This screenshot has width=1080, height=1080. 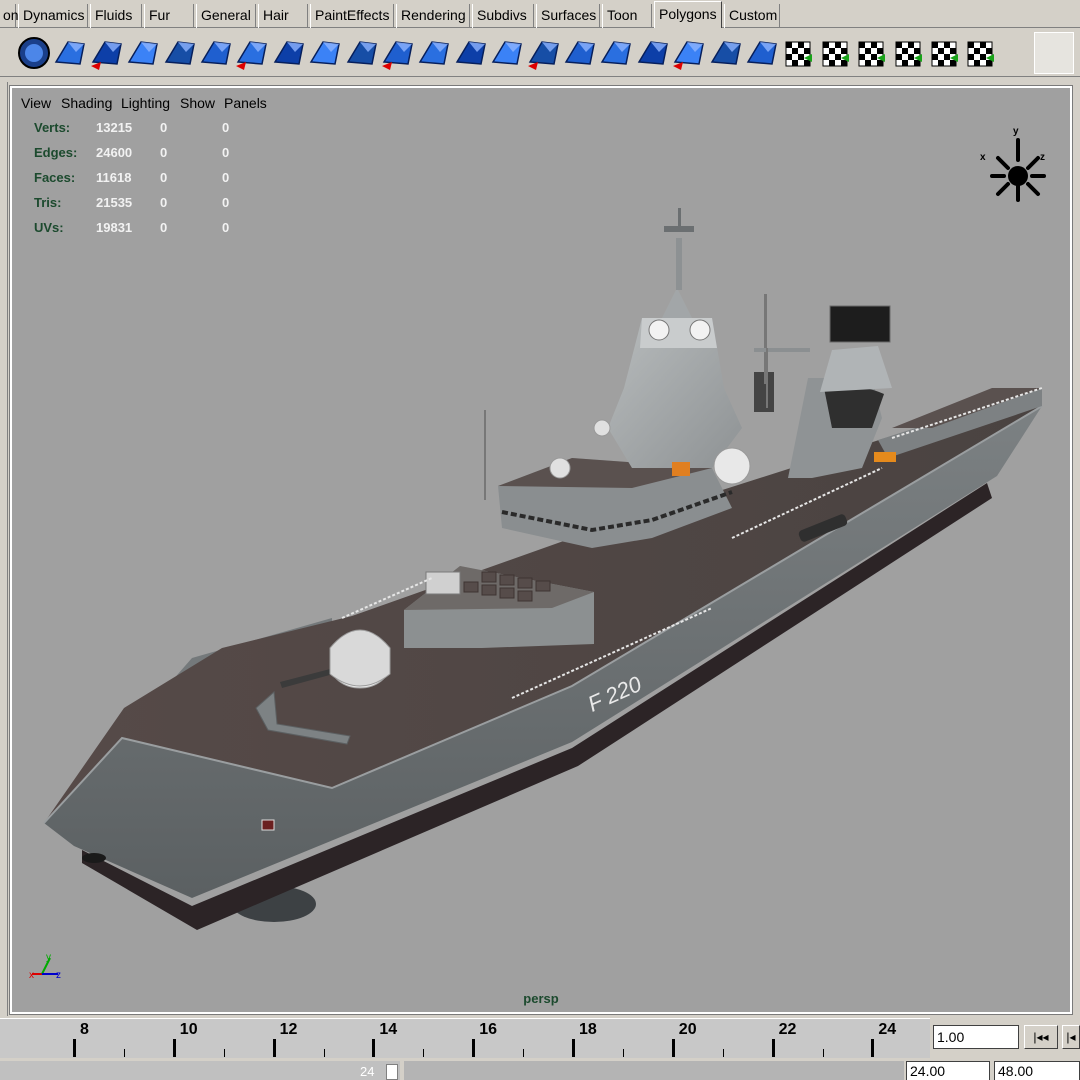 What do you see at coordinates (752, 16) in the screenshot?
I see `tab-custom: Custom` at bounding box center [752, 16].